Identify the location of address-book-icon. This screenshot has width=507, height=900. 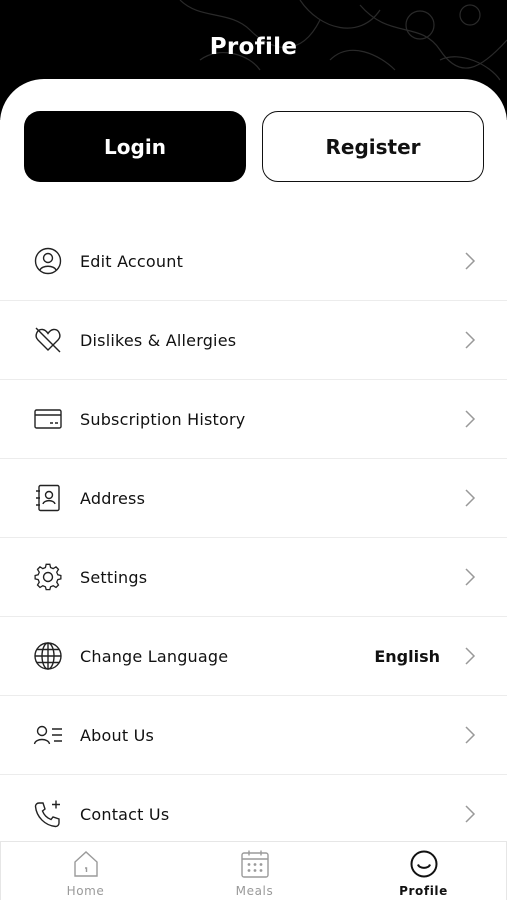
(48, 498).